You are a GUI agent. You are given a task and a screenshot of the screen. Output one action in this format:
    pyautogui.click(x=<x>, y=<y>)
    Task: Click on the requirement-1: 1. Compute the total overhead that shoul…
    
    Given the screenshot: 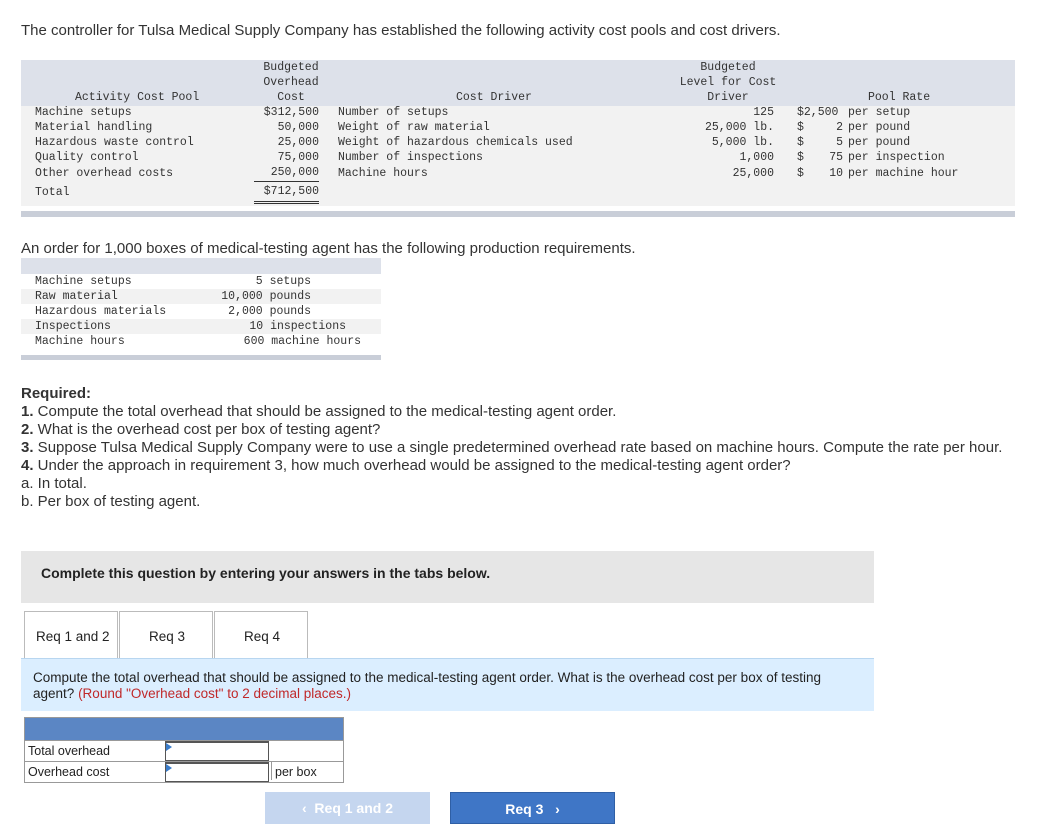 What is the action you would take?
    pyautogui.click(x=526, y=412)
    